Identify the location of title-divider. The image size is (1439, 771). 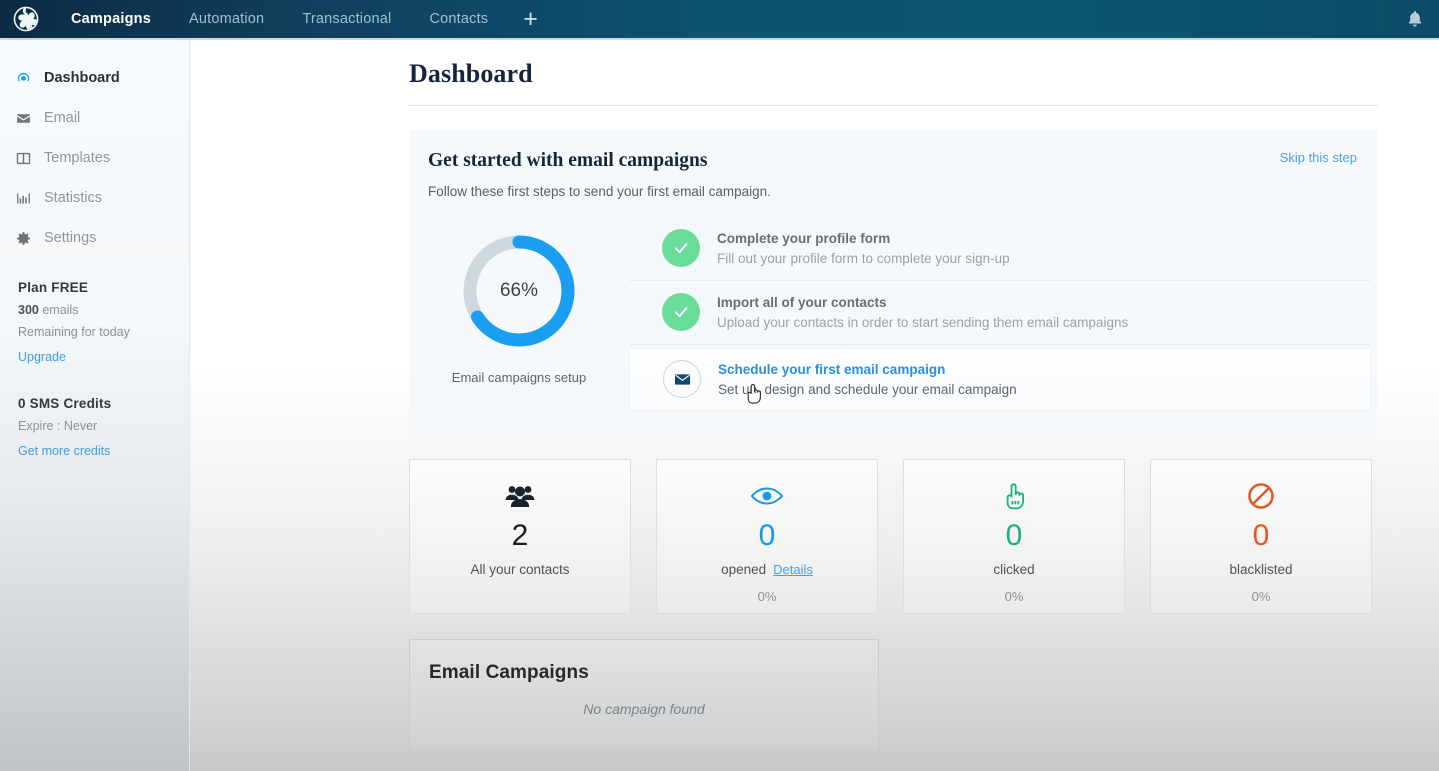
(893, 105).